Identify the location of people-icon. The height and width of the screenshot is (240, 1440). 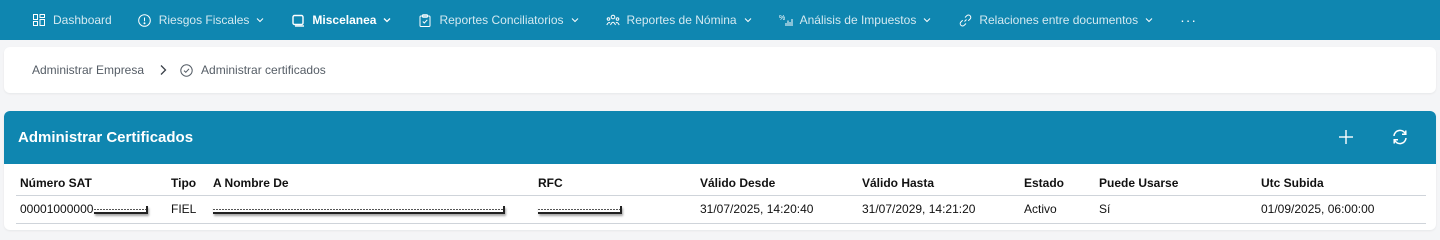
(612, 20).